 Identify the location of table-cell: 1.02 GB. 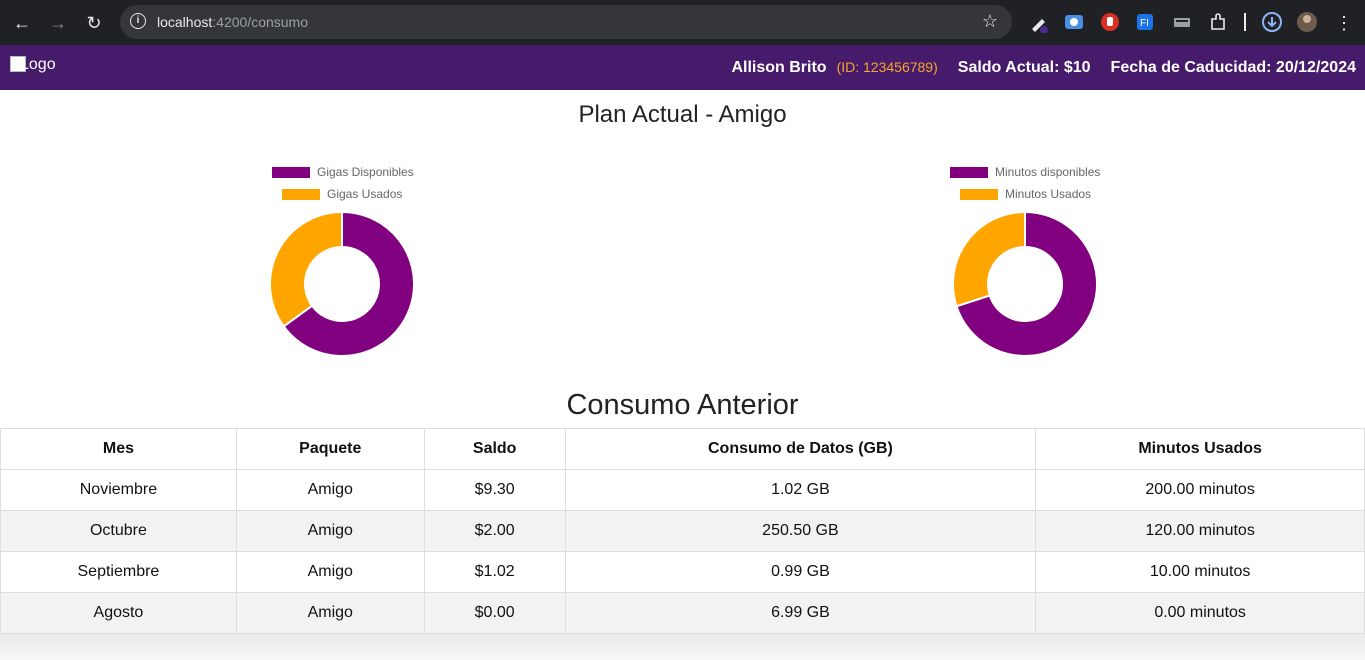
(800, 490).